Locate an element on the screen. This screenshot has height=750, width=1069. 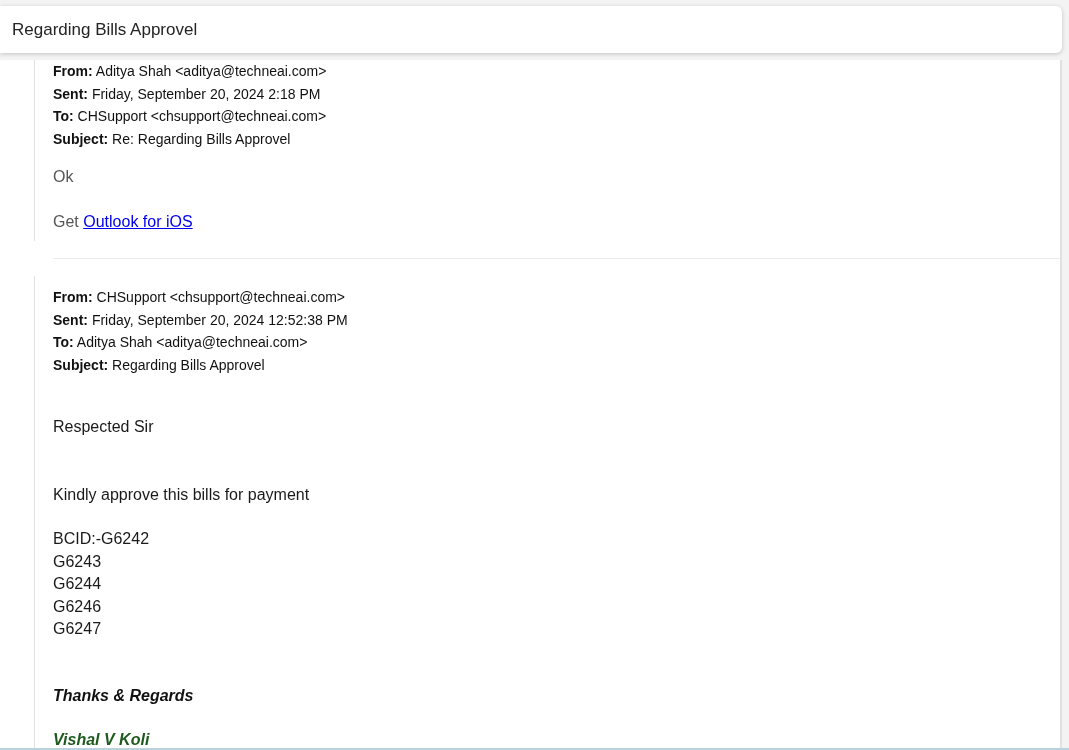
header-line: To: CHSupport <chsupport@techneai.com> is located at coordinates (190, 116).